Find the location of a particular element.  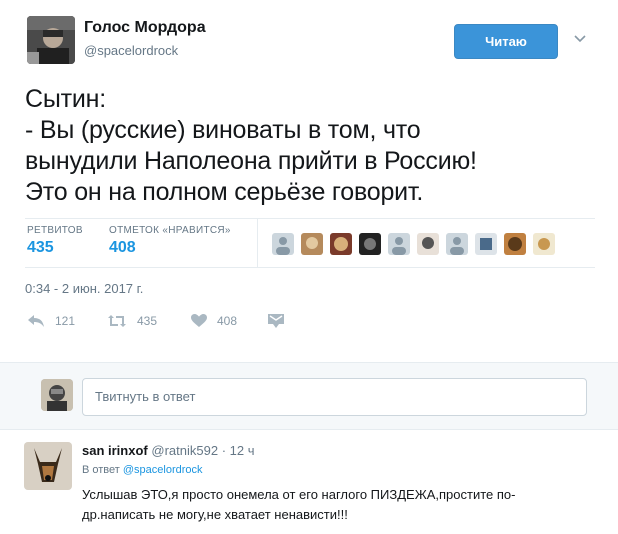

tweet-text-line: Сытин: is located at coordinates (65, 99).